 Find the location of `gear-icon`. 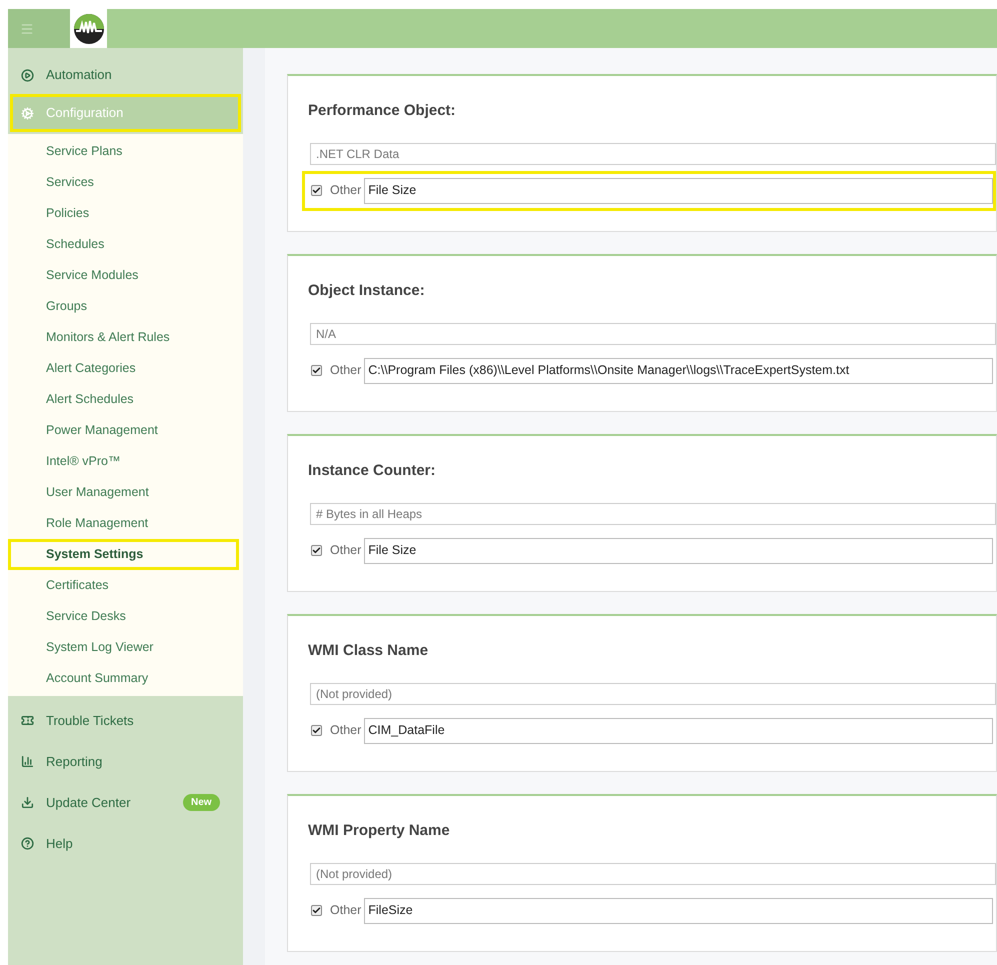

gear-icon is located at coordinates (27, 113).